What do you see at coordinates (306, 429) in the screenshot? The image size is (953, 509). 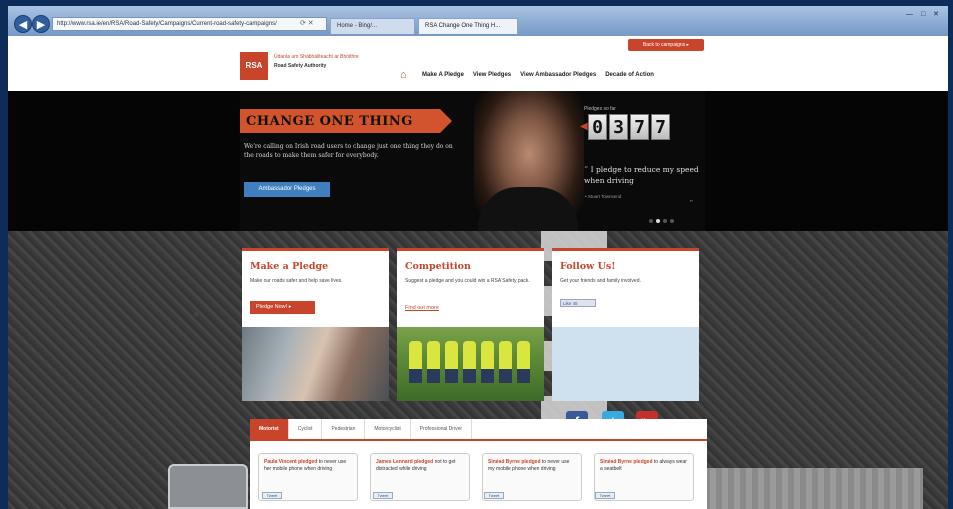 I see `tab-cyclist: Cyclist` at bounding box center [306, 429].